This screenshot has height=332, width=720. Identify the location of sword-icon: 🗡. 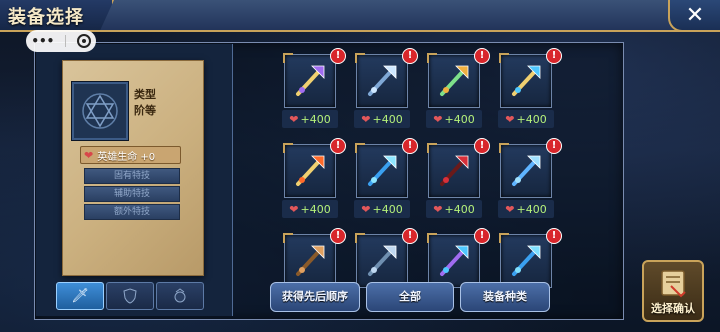
(80, 296).